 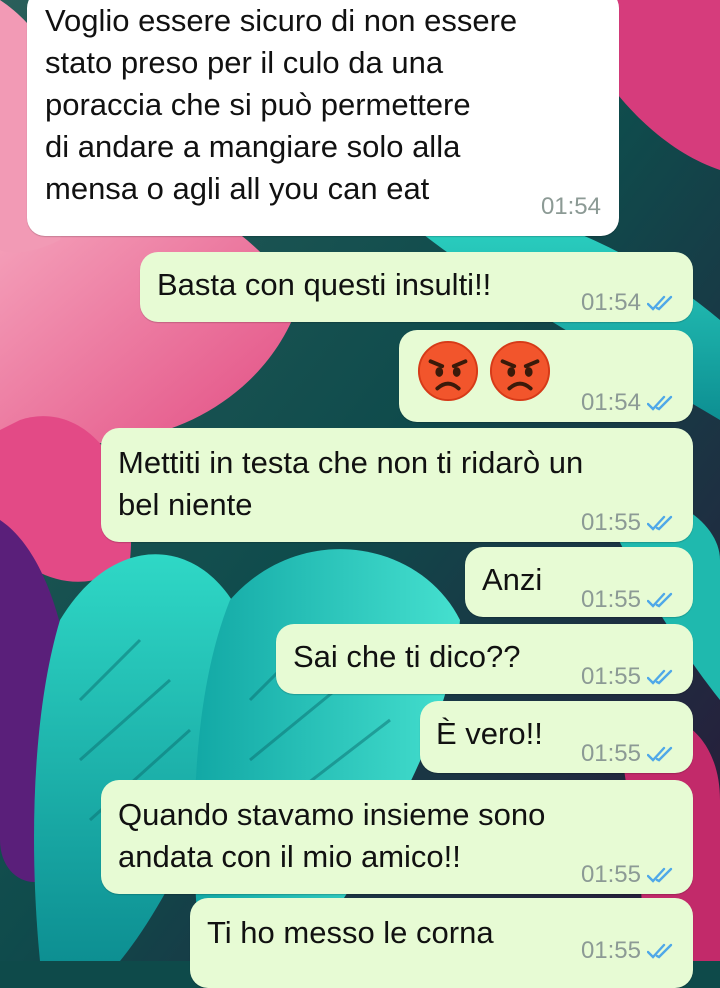 I want to click on message-text: Anzi, so click(x=512, y=579).